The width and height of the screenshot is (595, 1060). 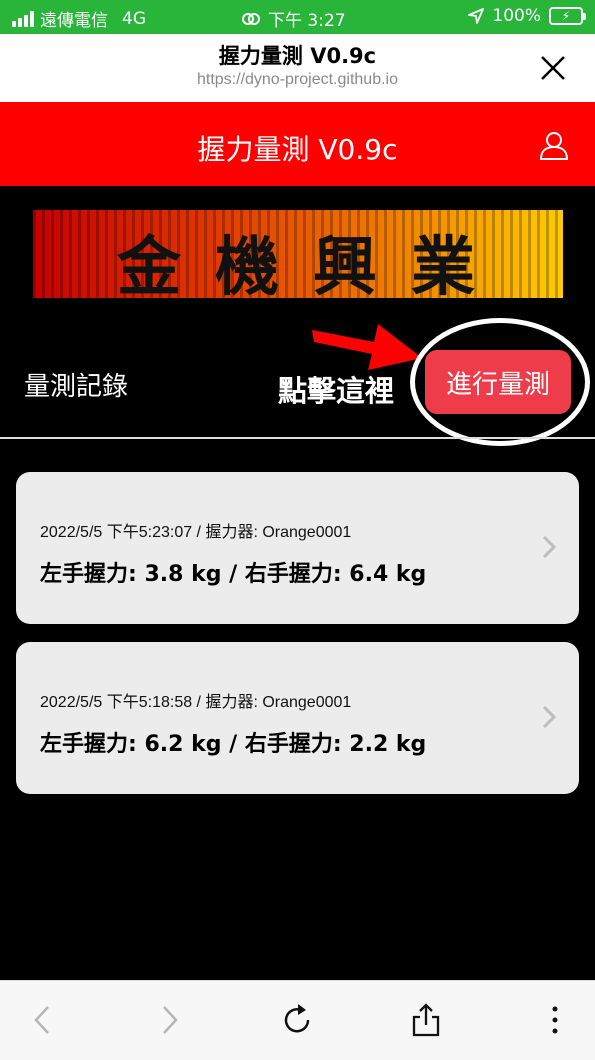 What do you see at coordinates (553, 68) in the screenshot?
I see `close-icon` at bounding box center [553, 68].